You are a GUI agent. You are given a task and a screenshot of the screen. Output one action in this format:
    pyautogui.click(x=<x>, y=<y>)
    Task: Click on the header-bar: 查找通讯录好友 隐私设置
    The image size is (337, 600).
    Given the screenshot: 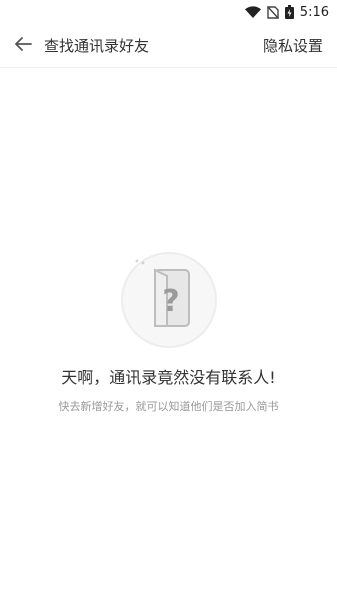 What is the action you would take?
    pyautogui.click(x=168, y=46)
    